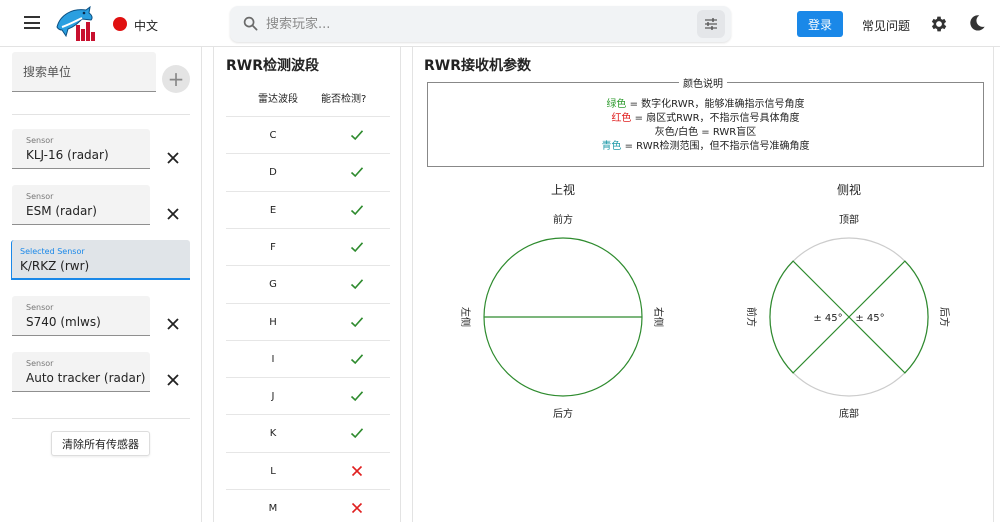 Image resolution: width=1000 pixels, height=522 pixels. I want to click on search-icon, so click(250, 23).